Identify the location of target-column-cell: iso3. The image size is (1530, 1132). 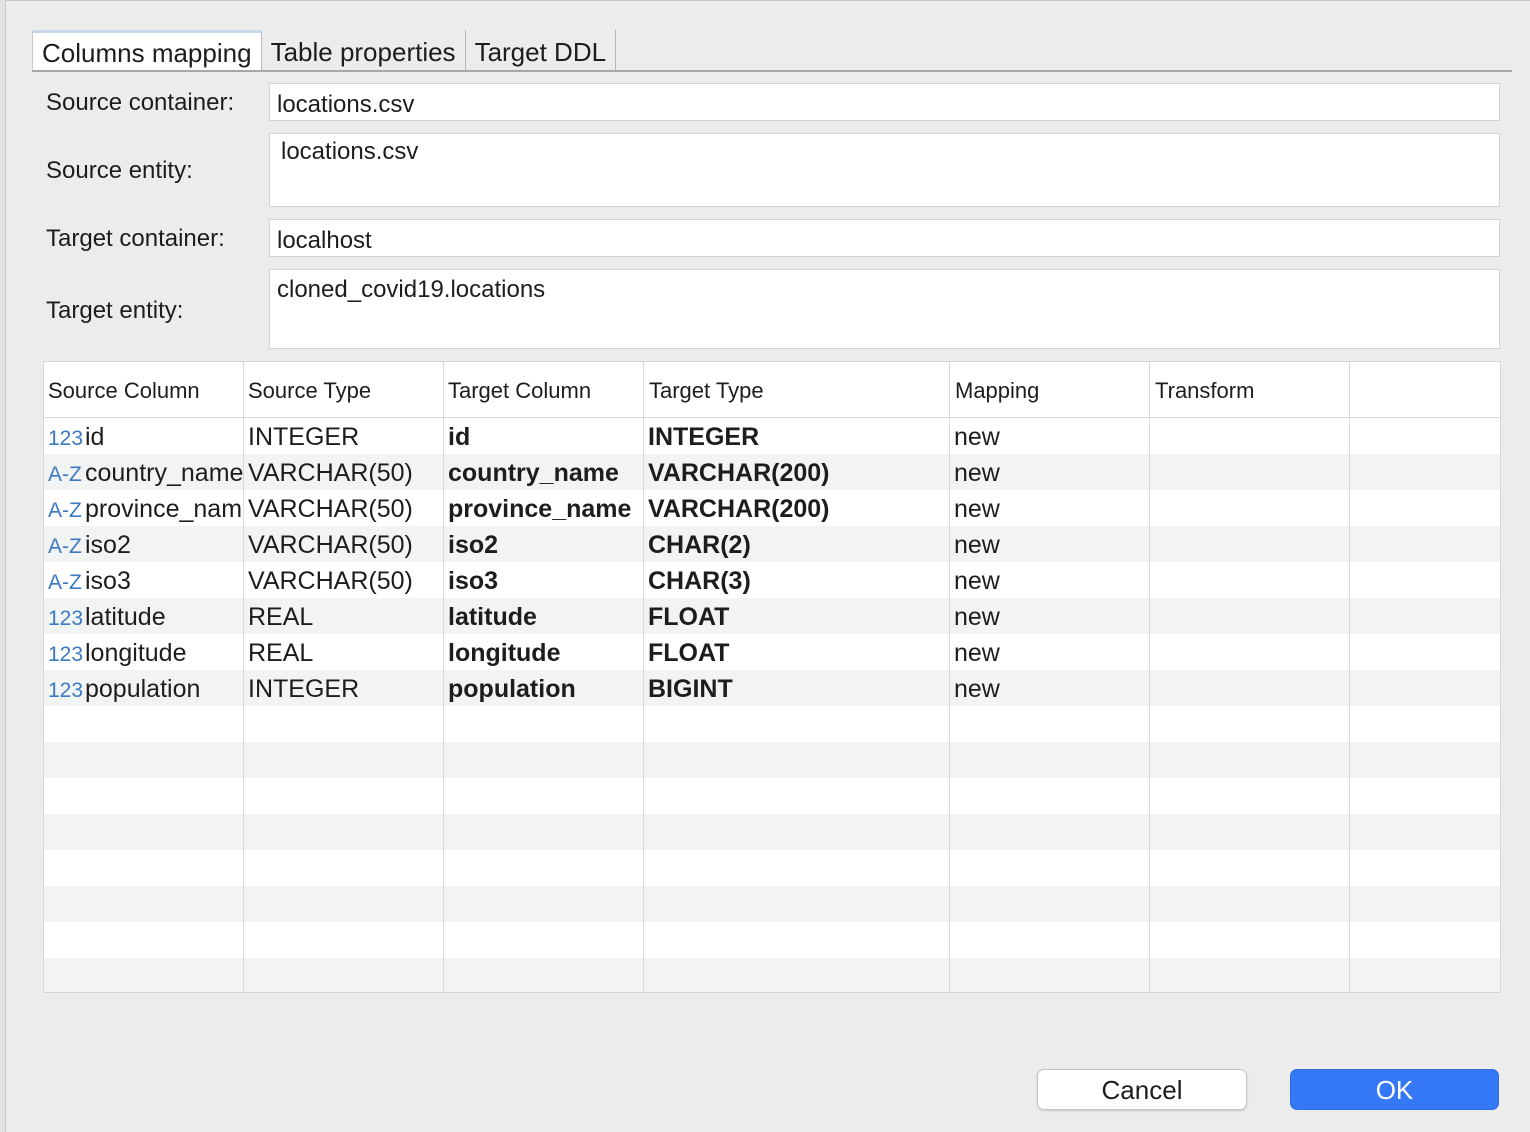
(544, 580).